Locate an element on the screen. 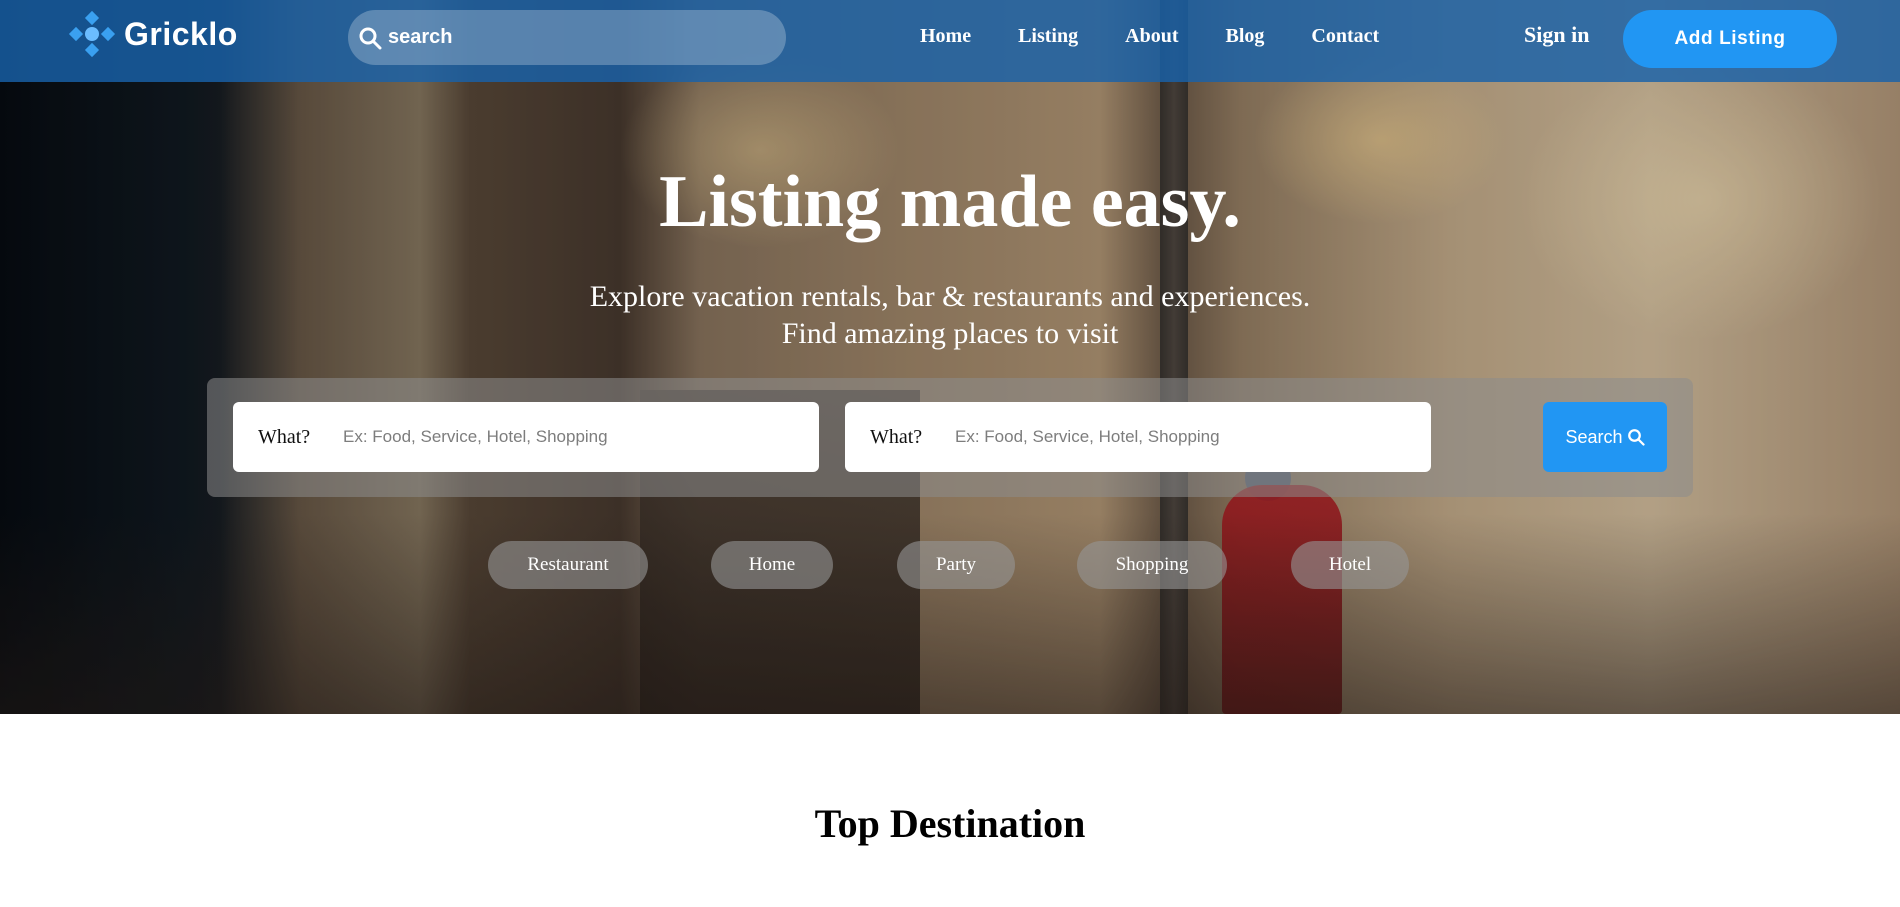 The width and height of the screenshot is (1900, 907). main-nav: Home Listing About Blog Contact is located at coordinates (1149, 36).